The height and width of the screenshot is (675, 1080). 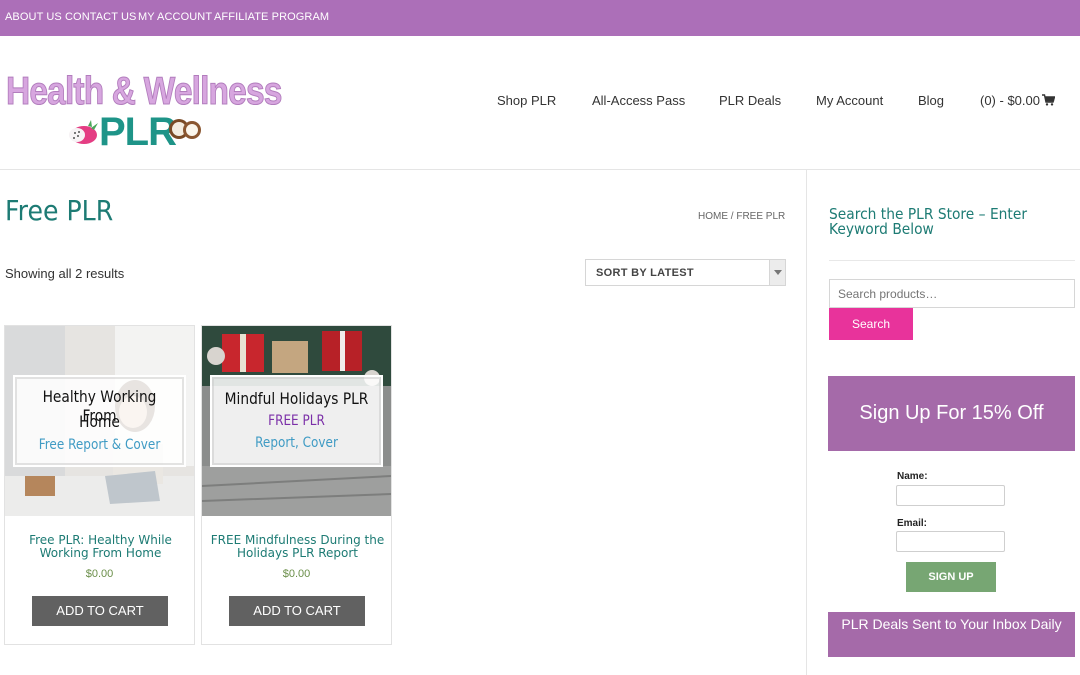 I want to click on nav-plr-deals: PLR Deals, so click(x=750, y=100).